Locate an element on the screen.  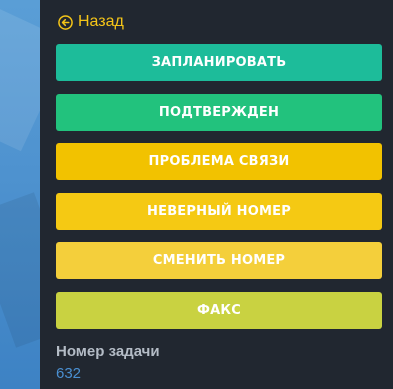
confirmed-button: ПОДТВЕРЖДЕН is located at coordinates (219, 112).